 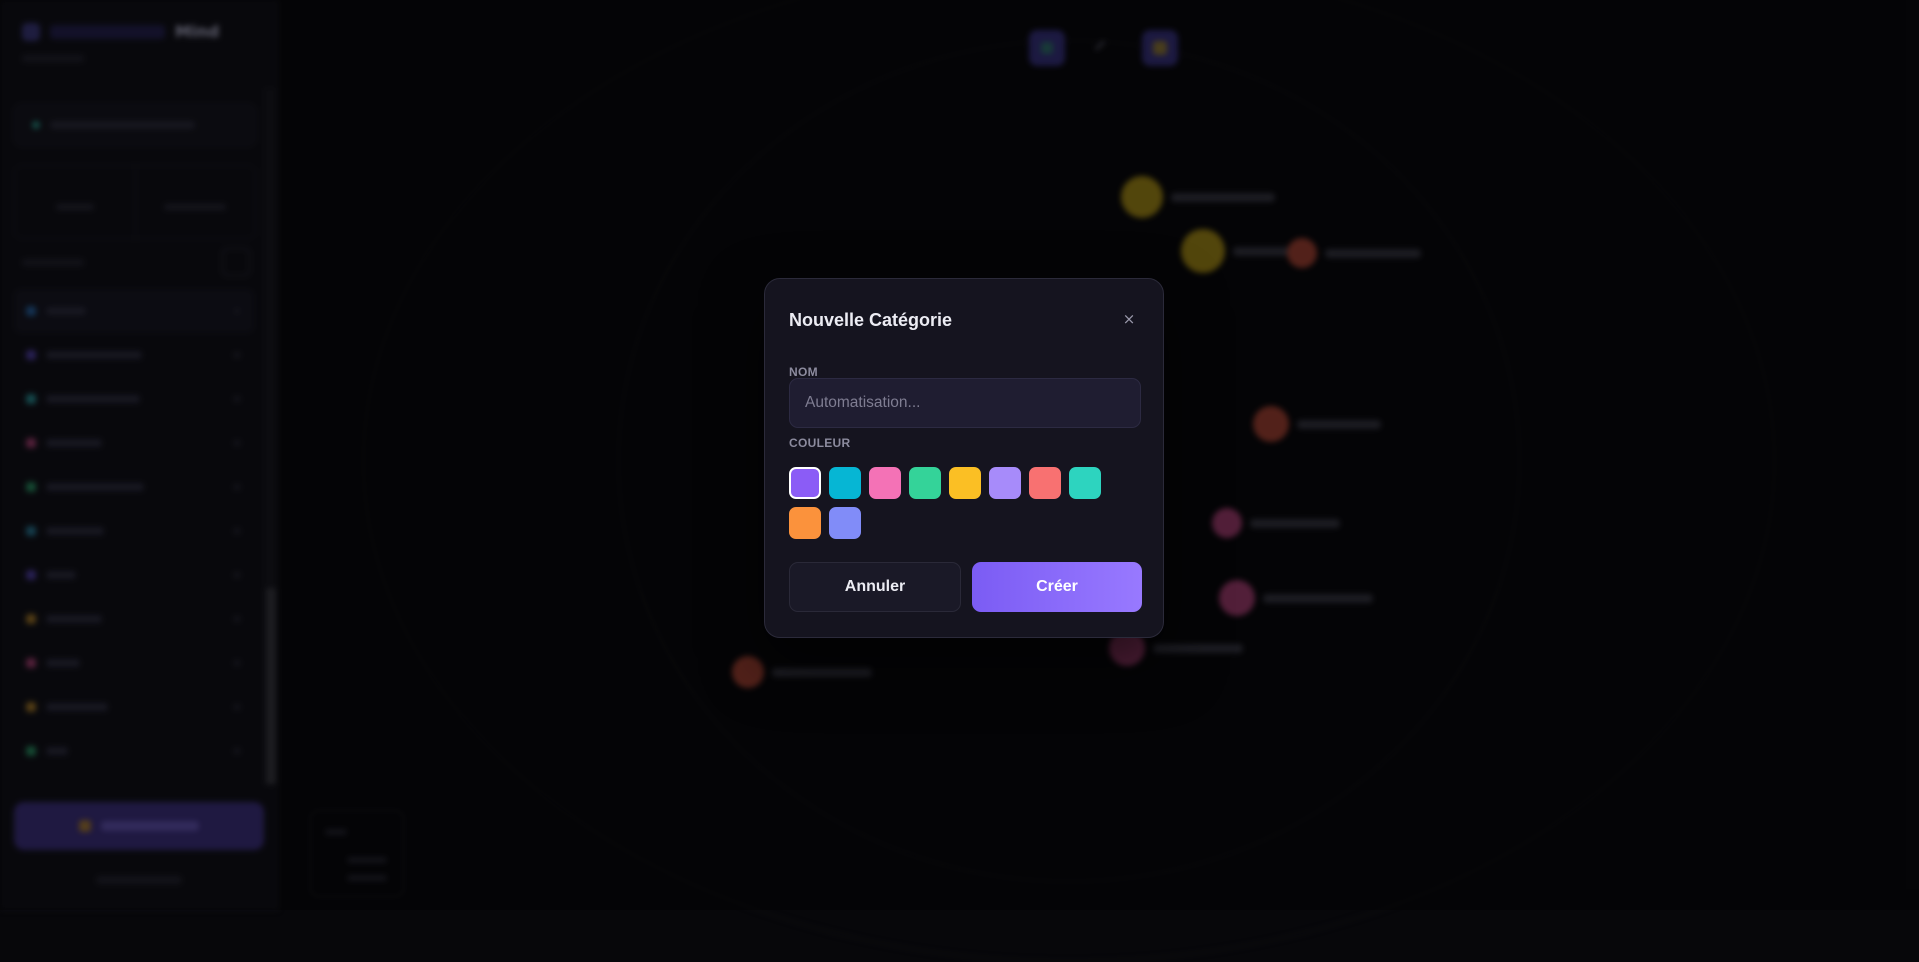 What do you see at coordinates (803, 372) in the screenshot?
I see `name-label: NOM` at bounding box center [803, 372].